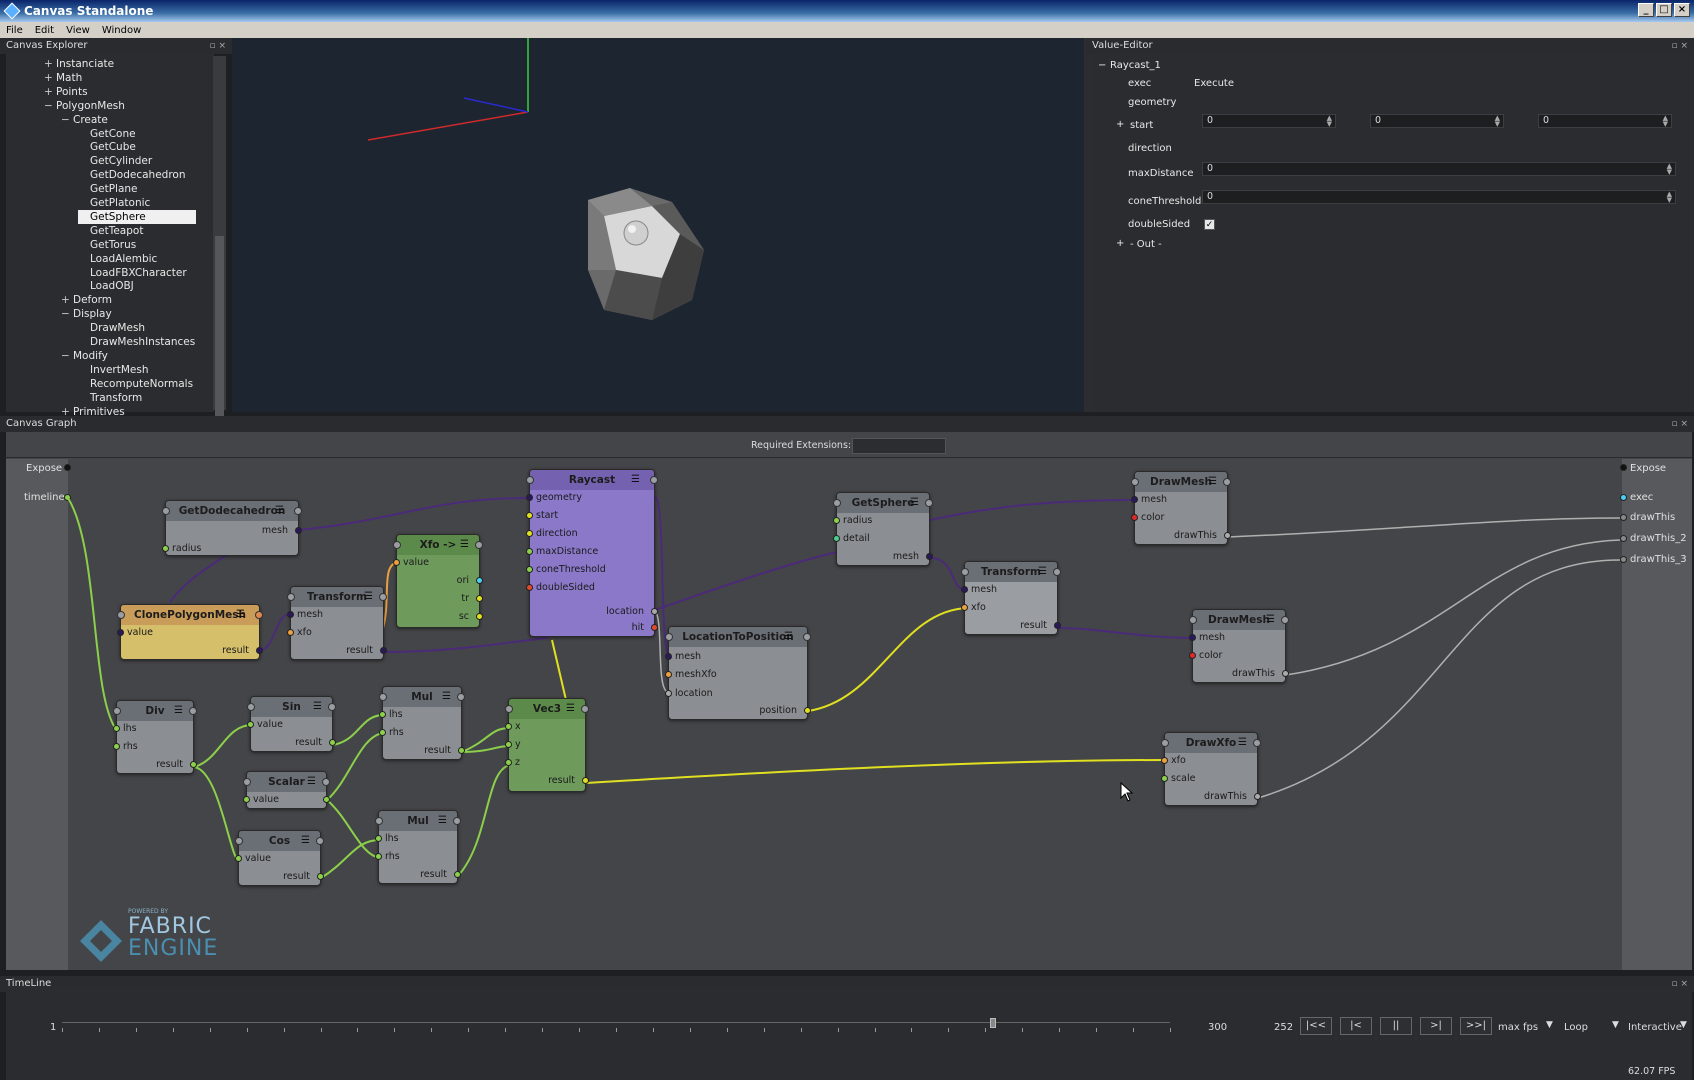 Image resolution: width=1694 pixels, height=1080 pixels. Describe the element at coordinates (738, 637) in the screenshot. I see `node-header: LocationToPosition ☰` at that location.